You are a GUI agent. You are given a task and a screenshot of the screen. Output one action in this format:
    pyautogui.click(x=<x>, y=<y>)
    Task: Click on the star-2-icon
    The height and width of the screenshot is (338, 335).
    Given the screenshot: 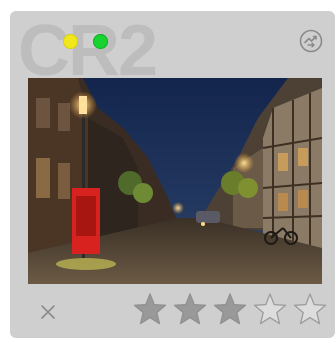 What is the action you would take?
    pyautogui.click(x=190, y=309)
    